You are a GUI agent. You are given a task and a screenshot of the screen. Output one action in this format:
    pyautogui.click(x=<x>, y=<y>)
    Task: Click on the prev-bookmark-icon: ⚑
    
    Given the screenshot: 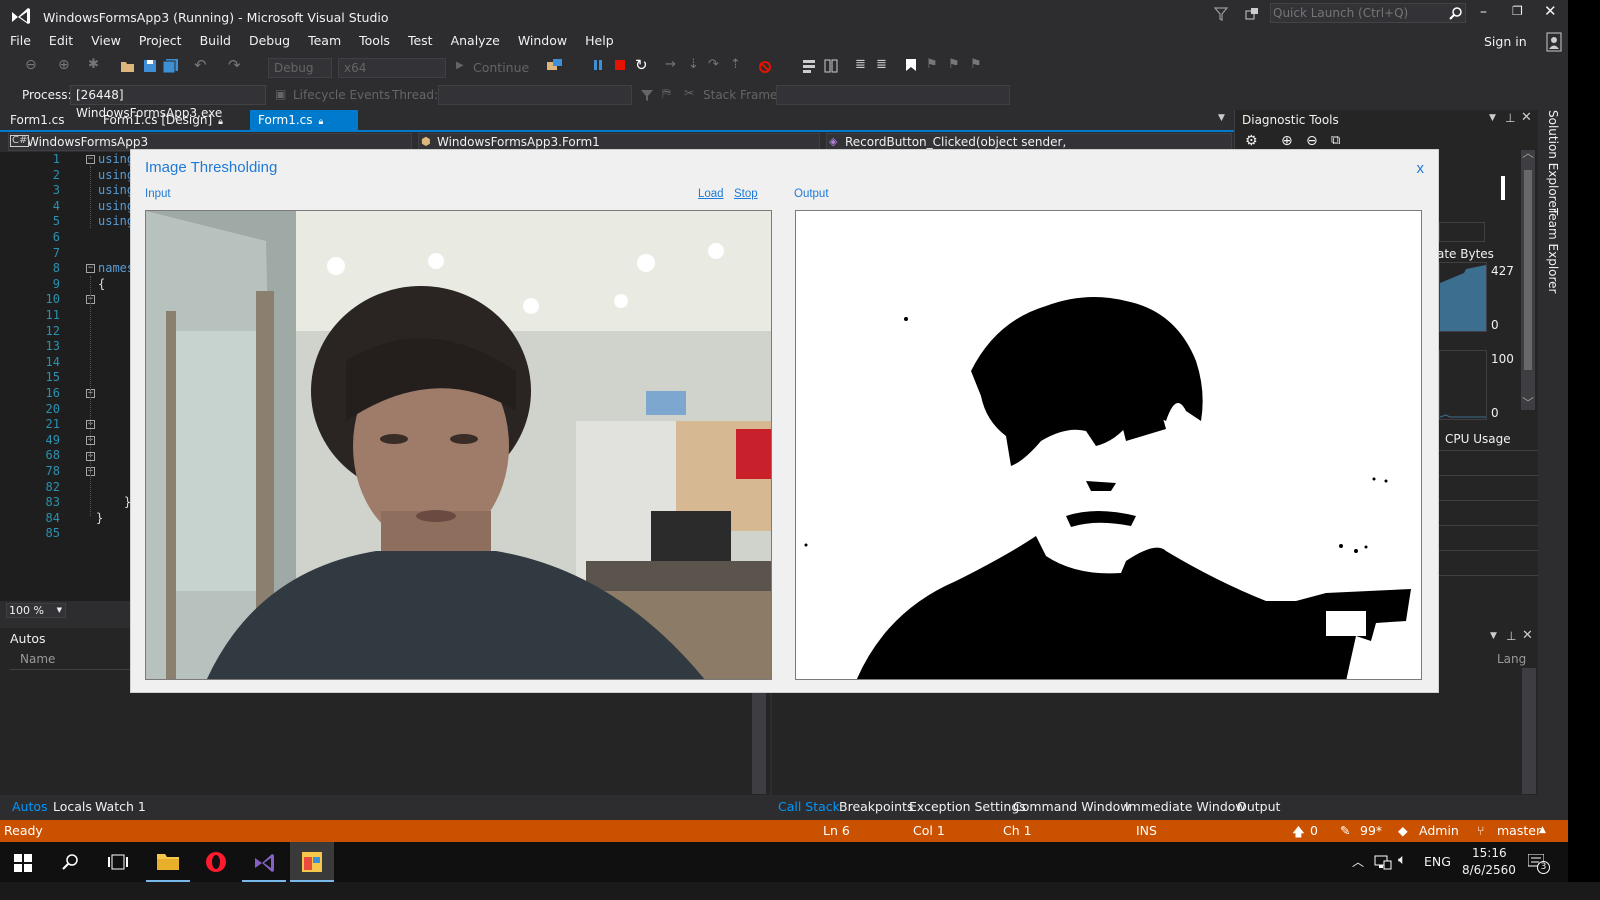 What is the action you would take?
    pyautogui.click(x=932, y=64)
    